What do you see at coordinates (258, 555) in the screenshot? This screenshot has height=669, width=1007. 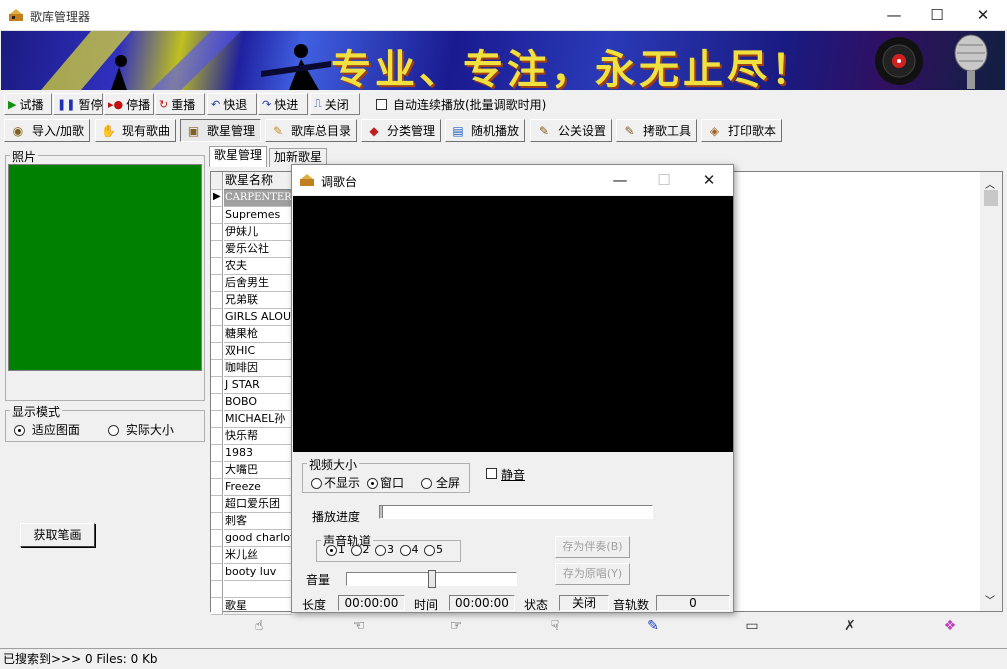 I see `table-row: 米儿丝` at bounding box center [258, 555].